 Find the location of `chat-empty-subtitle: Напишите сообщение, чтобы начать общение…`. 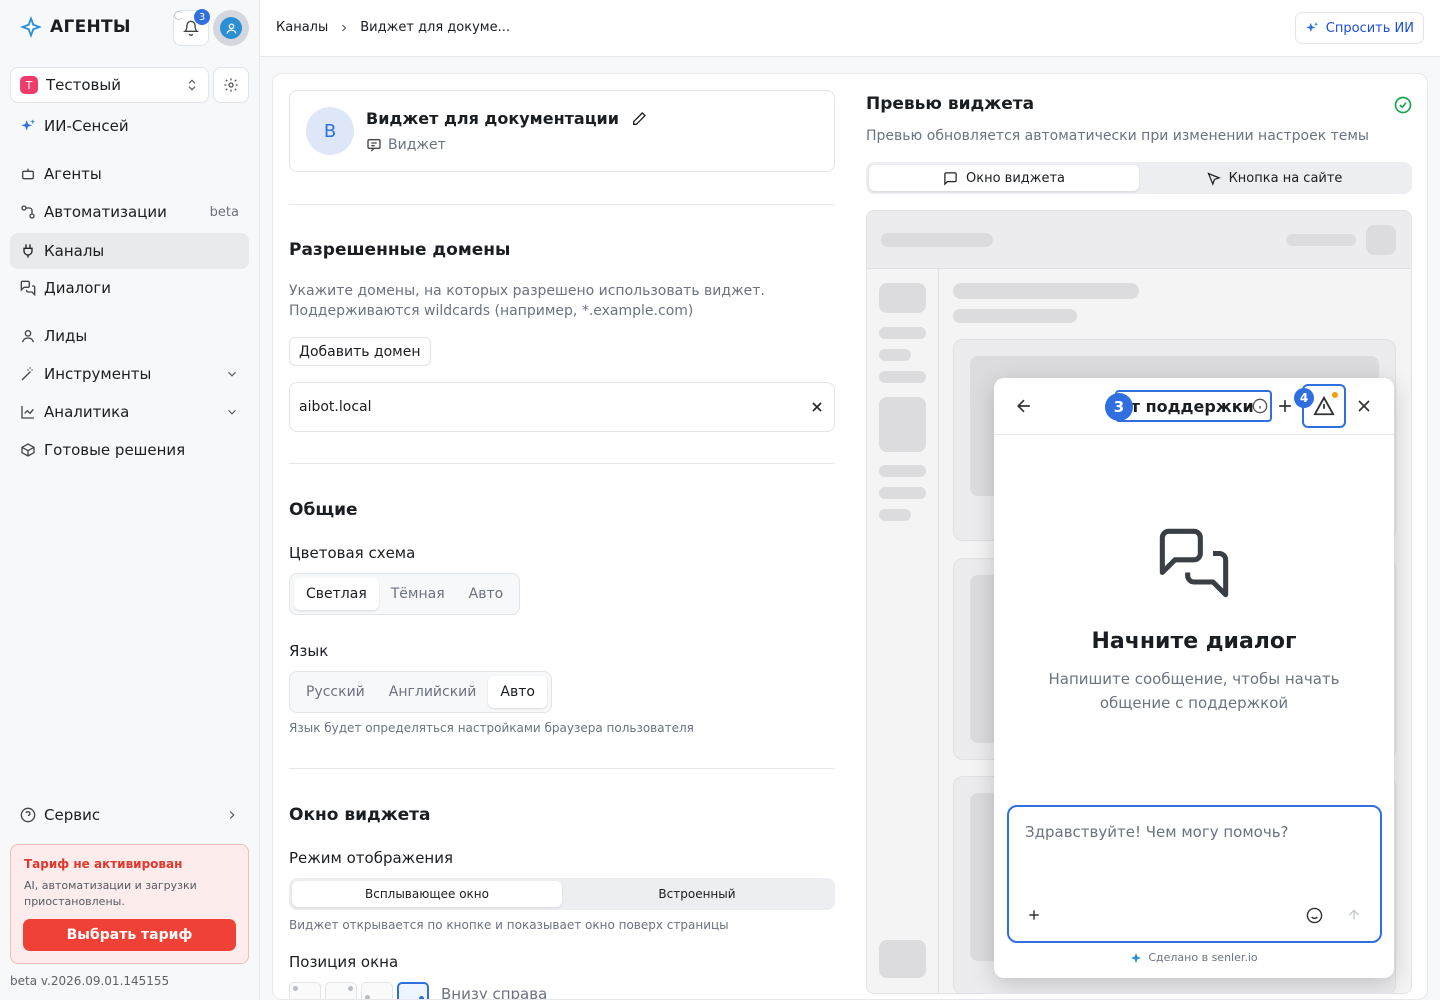

chat-empty-subtitle: Напишите сообщение, чтобы начать общение… is located at coordinates (1194, 691).